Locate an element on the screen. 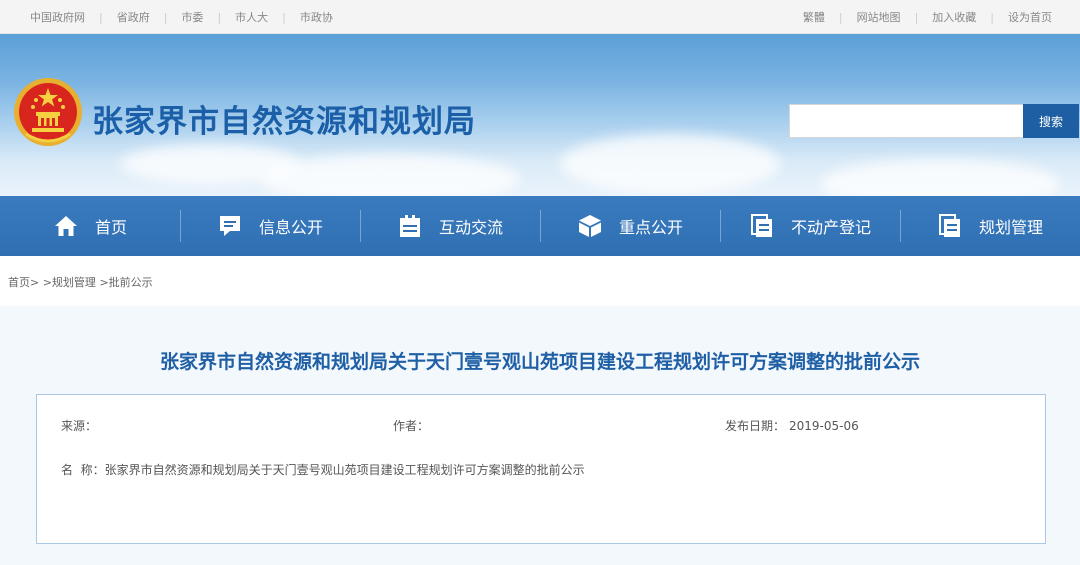 The image size is (1080, 565). author-label: 作者： is located at coordinates (411, 426).